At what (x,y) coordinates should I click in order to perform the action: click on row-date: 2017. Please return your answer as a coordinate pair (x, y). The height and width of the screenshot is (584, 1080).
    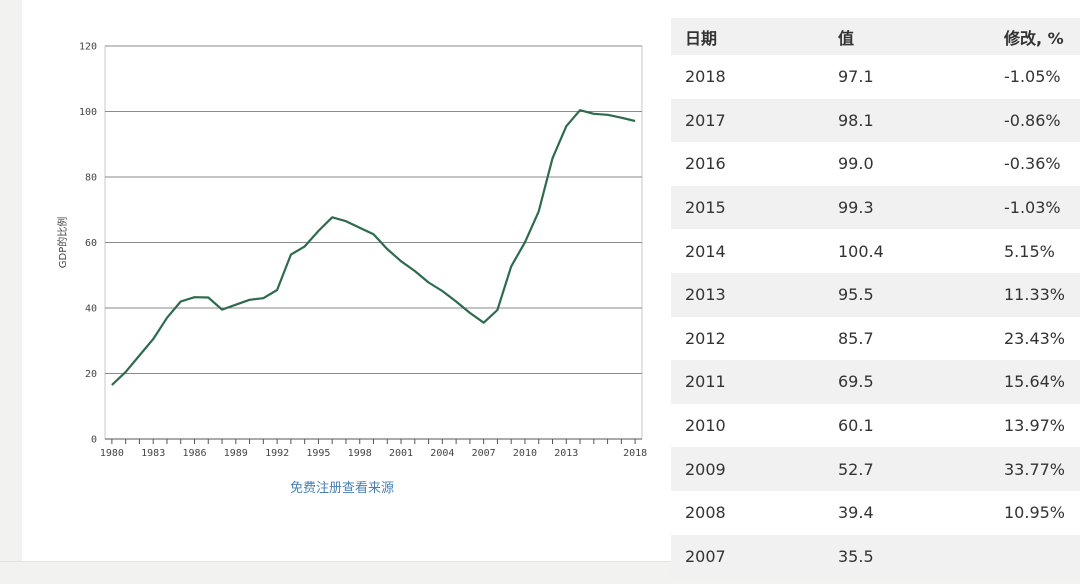
    Looking at the image, I should click on (705, 120).